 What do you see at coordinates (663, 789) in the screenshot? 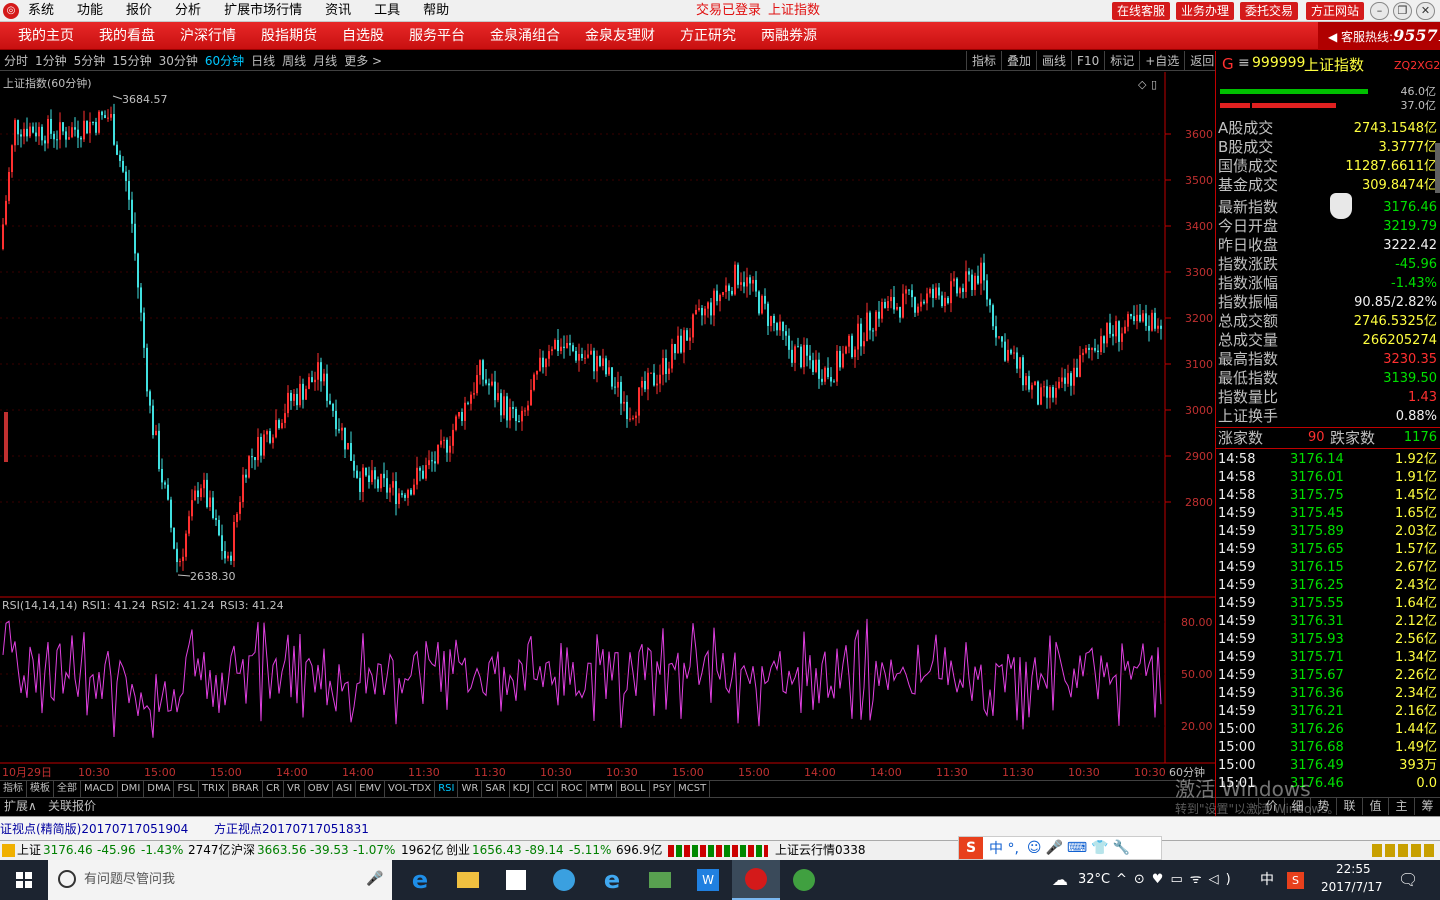
I see `indicator-tab: PSY` at bounding box center [663, 789].